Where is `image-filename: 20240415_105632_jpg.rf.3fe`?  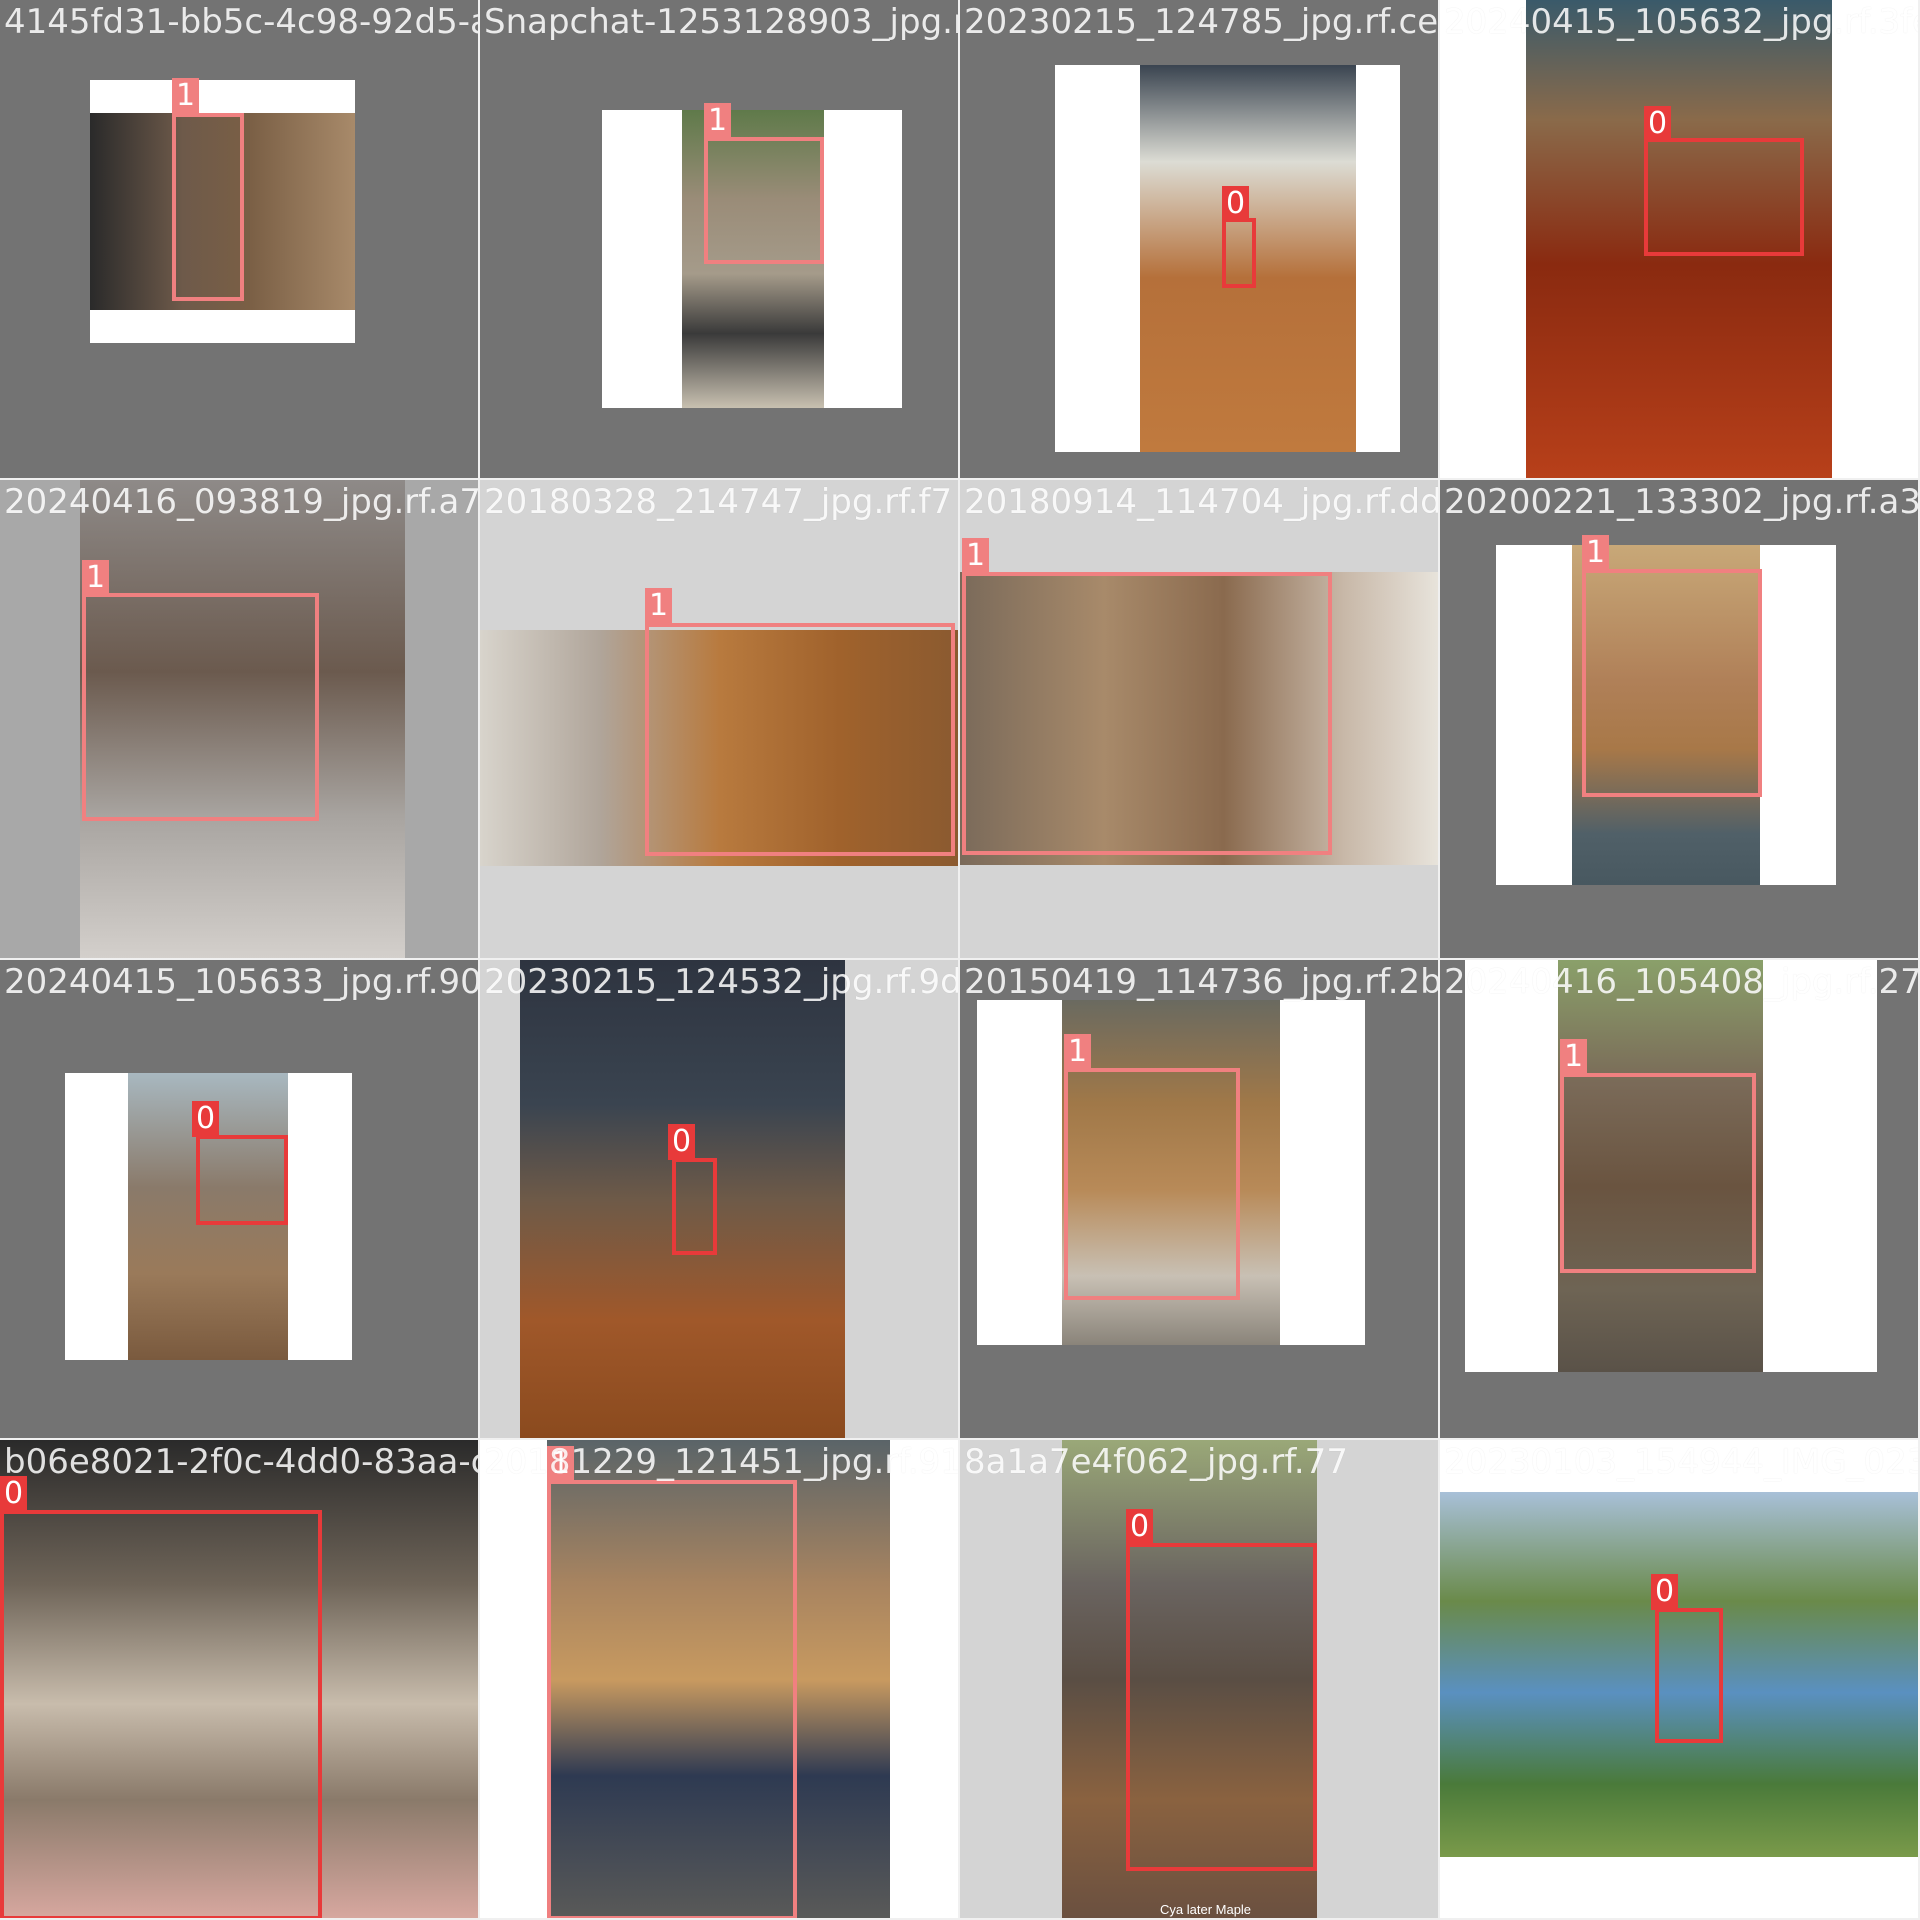 image-filename: 20240415_105632_jpg.rf.3fe is located at coordinates (1682, 22).